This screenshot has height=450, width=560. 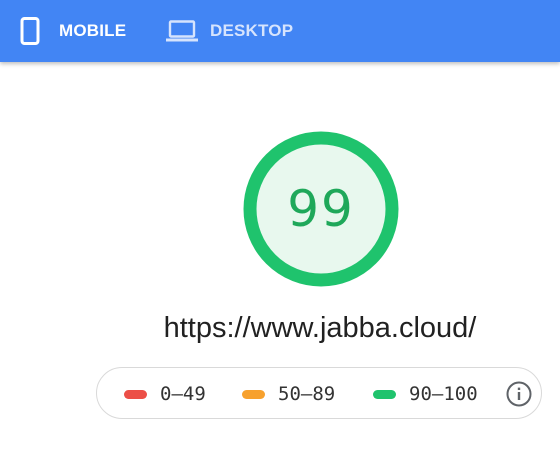 What do you see at coordinates (253, 394) in the screenshot?
I see `orange-swatch` at bounding box center [253, 394].